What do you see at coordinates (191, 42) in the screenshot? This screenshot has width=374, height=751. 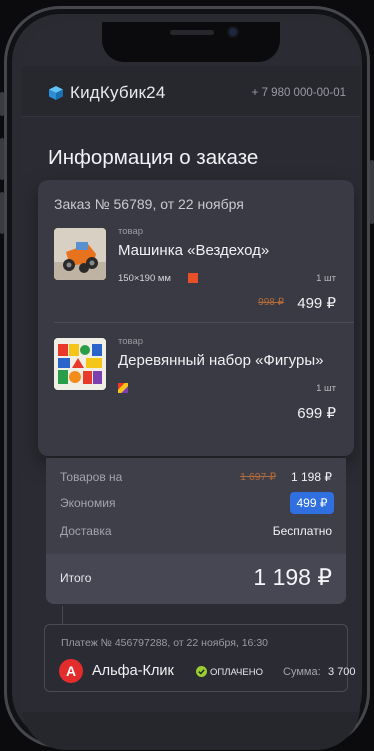 I see `notch` at bounding box center [191, 42].